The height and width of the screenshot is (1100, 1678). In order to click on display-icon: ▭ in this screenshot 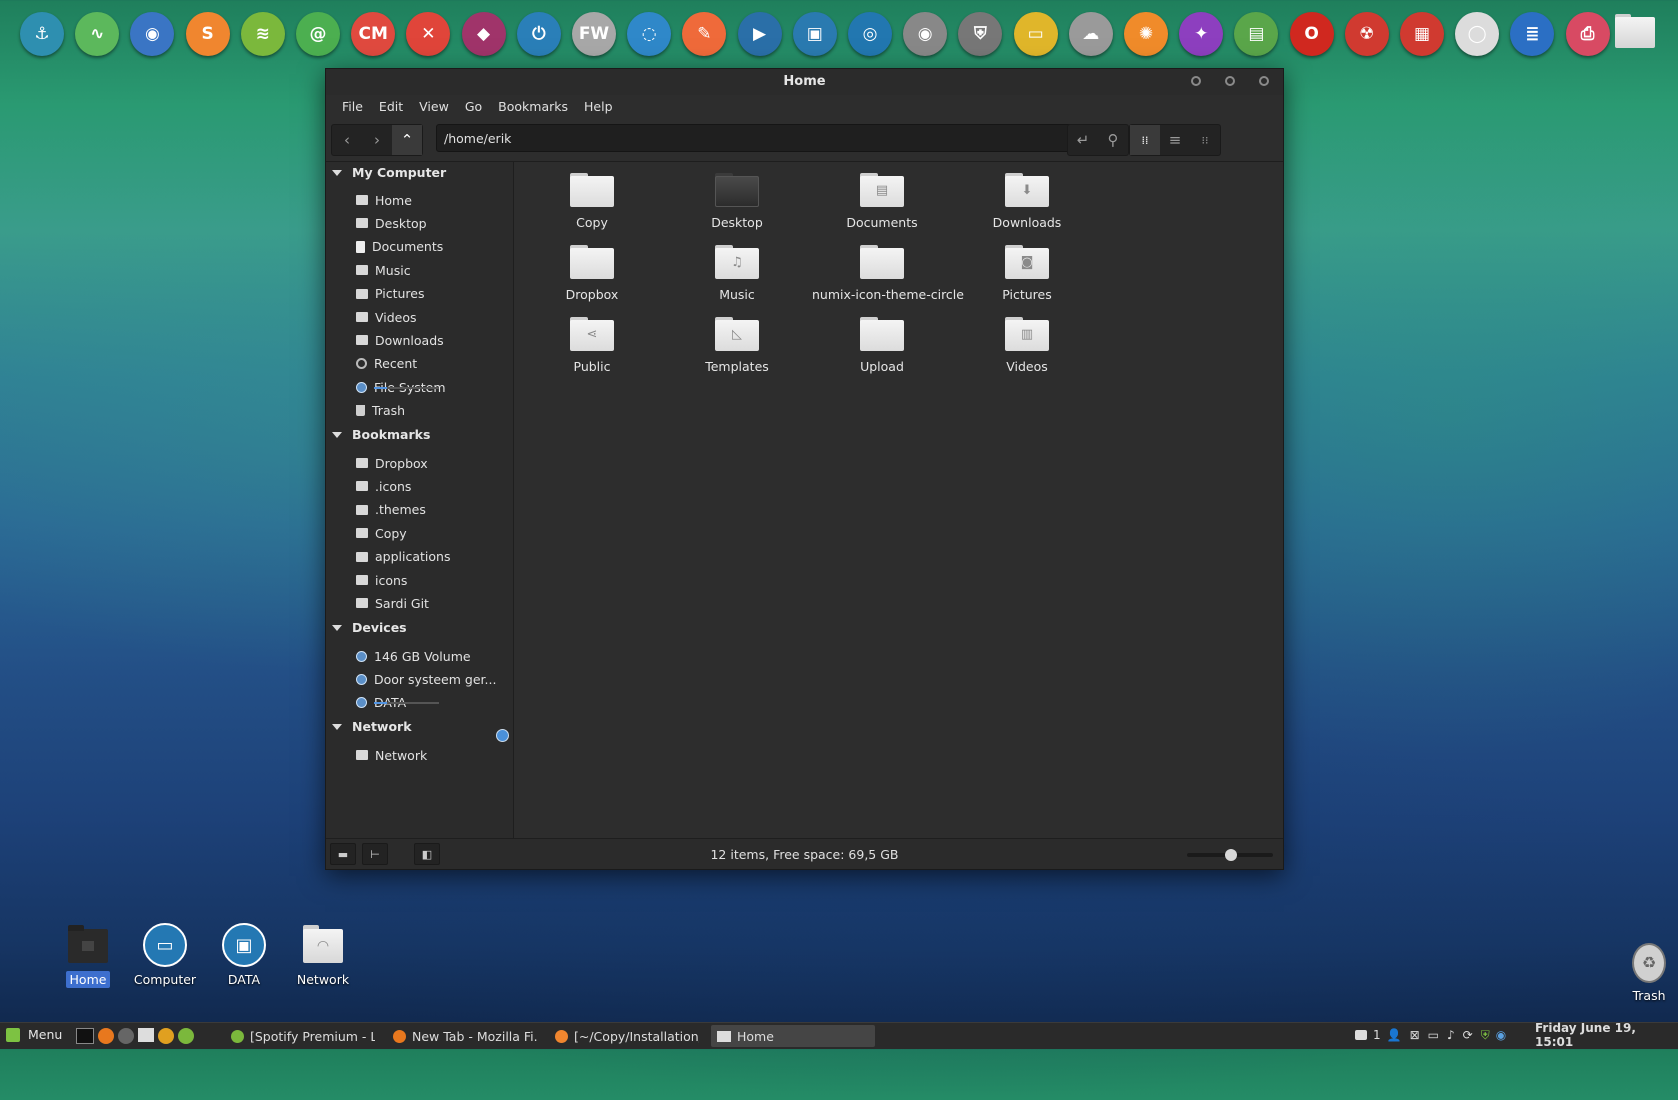, I will do `click(1433, 1035)`.